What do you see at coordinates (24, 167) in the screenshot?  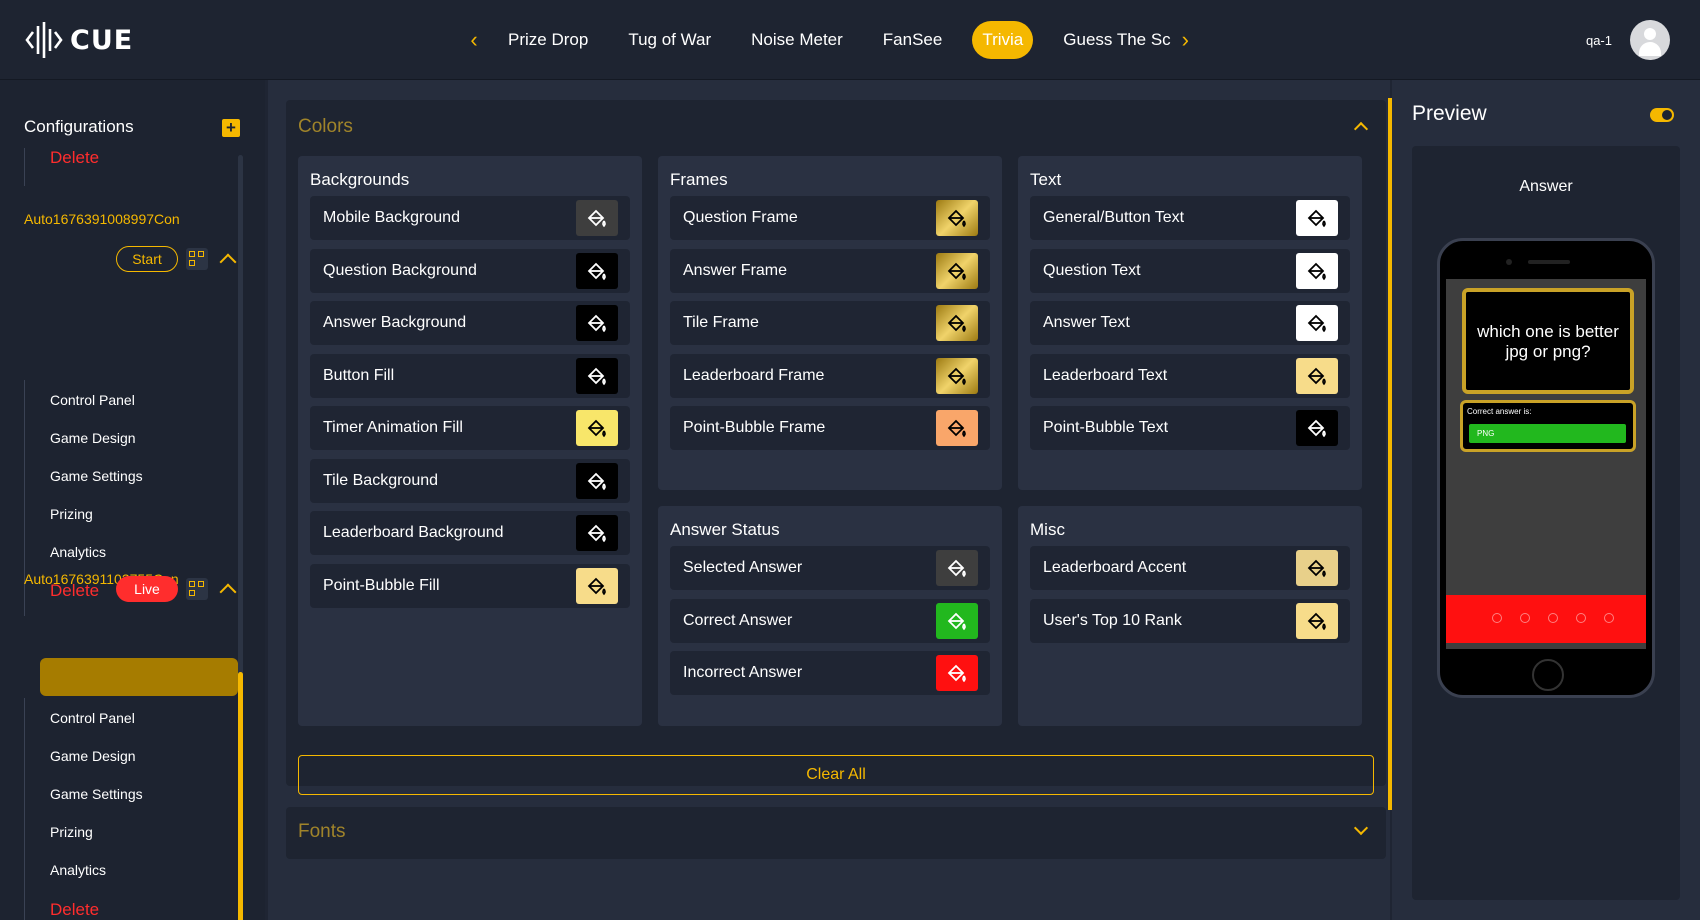 I see `tree-line` at bounding box center [24, 167].